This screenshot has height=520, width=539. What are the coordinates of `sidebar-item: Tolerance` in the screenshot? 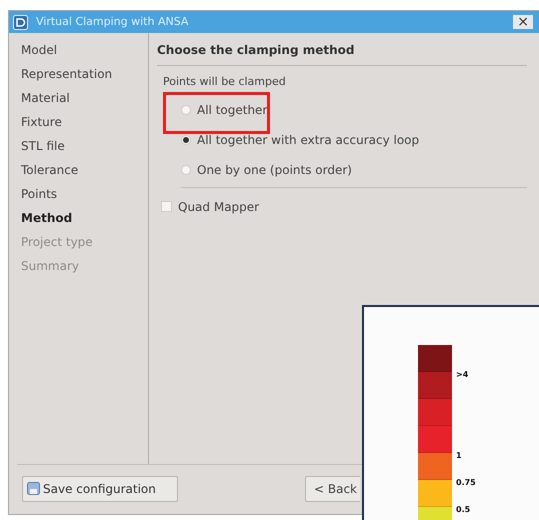 It's located at (84, 170).